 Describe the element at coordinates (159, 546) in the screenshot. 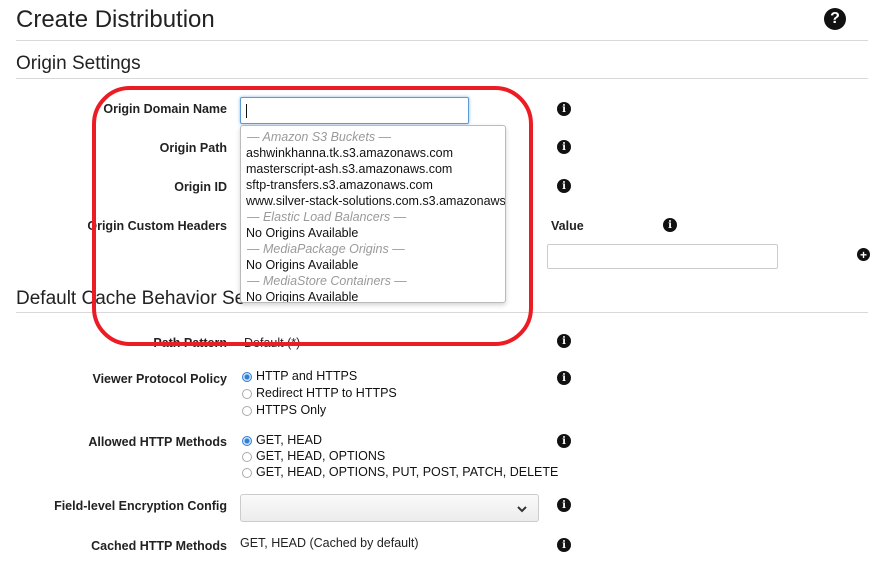

I see `cached-http-methods-label: Cached HTTP Methods` at that location.